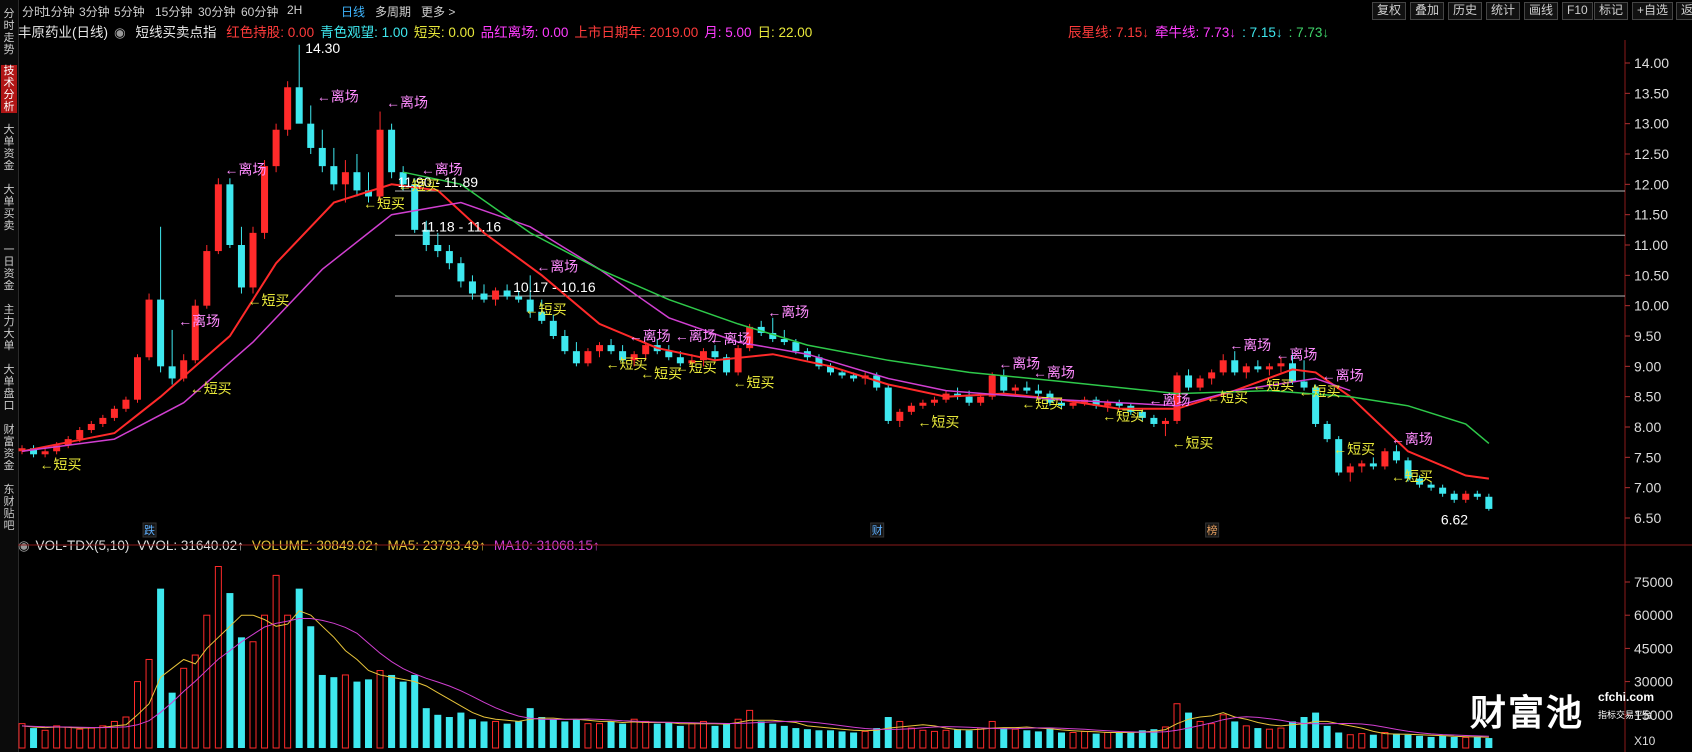 This screenshot has height=752, width=1692. What do you see at coordinates (1296, 354) in the screenshot?
I see `annotation-19: ←离场` at bounding box center [1296, 354].